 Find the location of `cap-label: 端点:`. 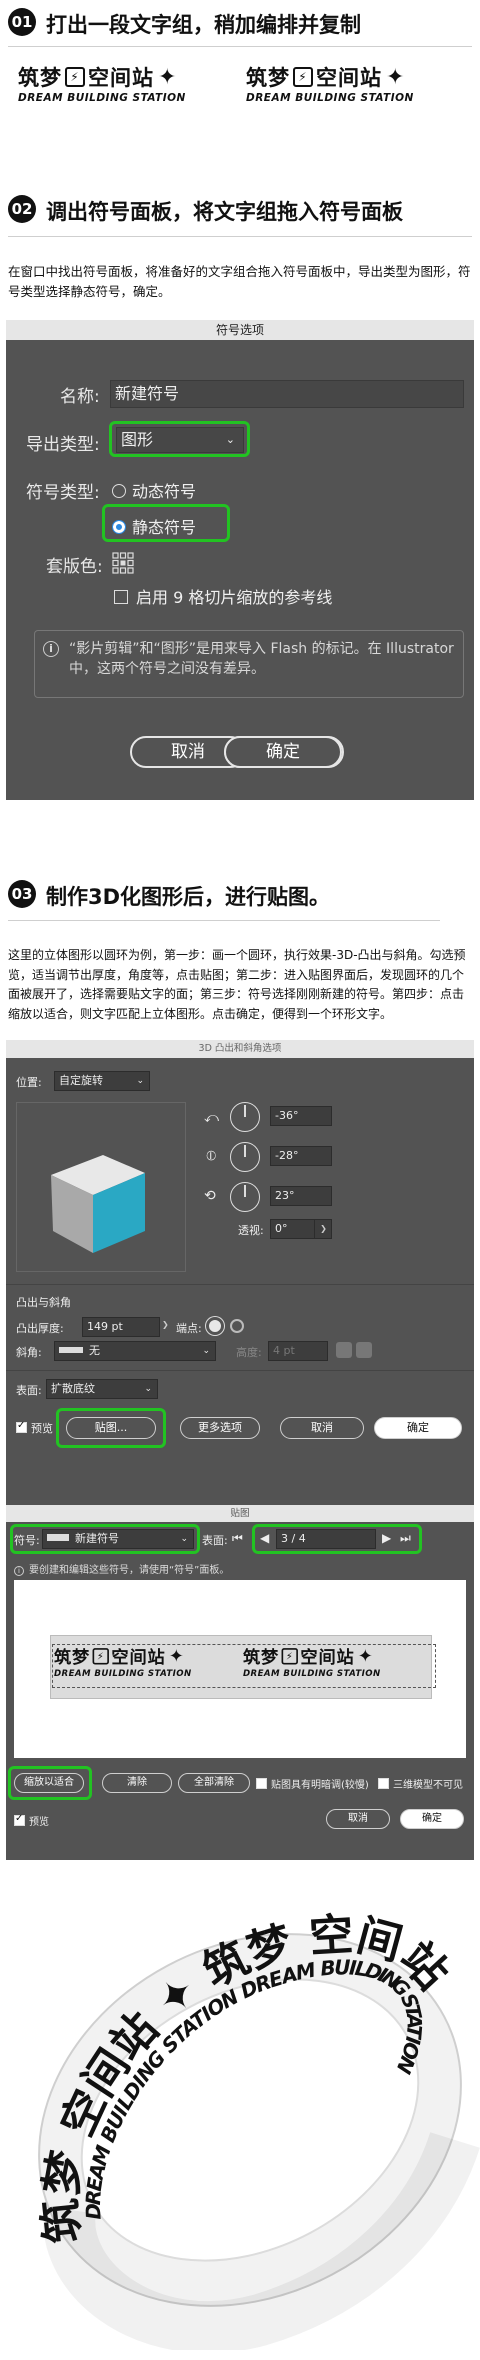

cap-label: 端点: is located at coordinates (189, 1328).